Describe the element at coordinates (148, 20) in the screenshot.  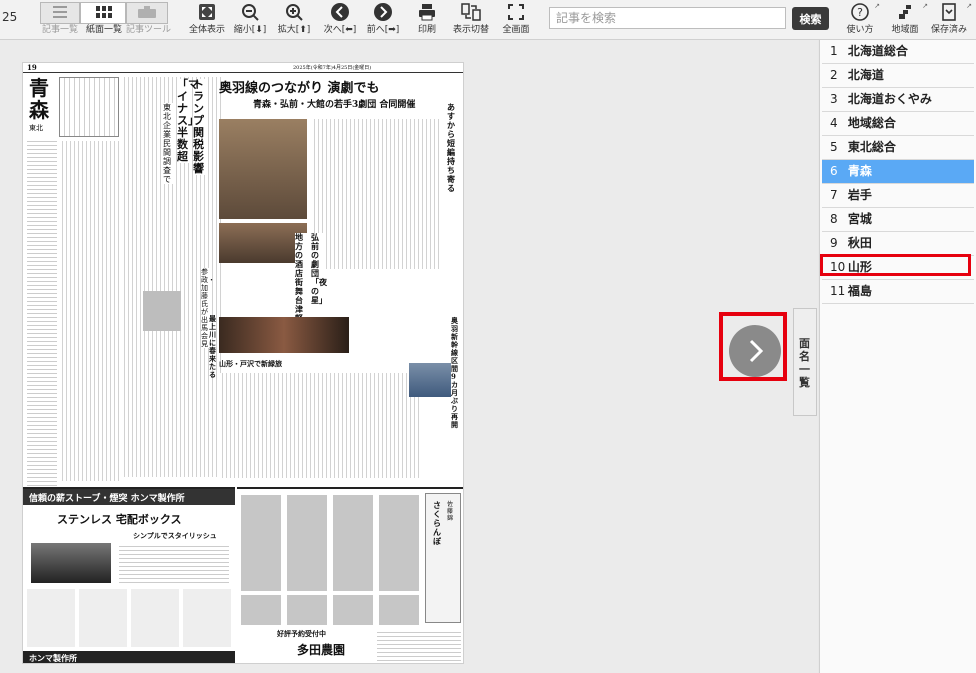
I see `article-tool-button: 記事ツール` at that location.